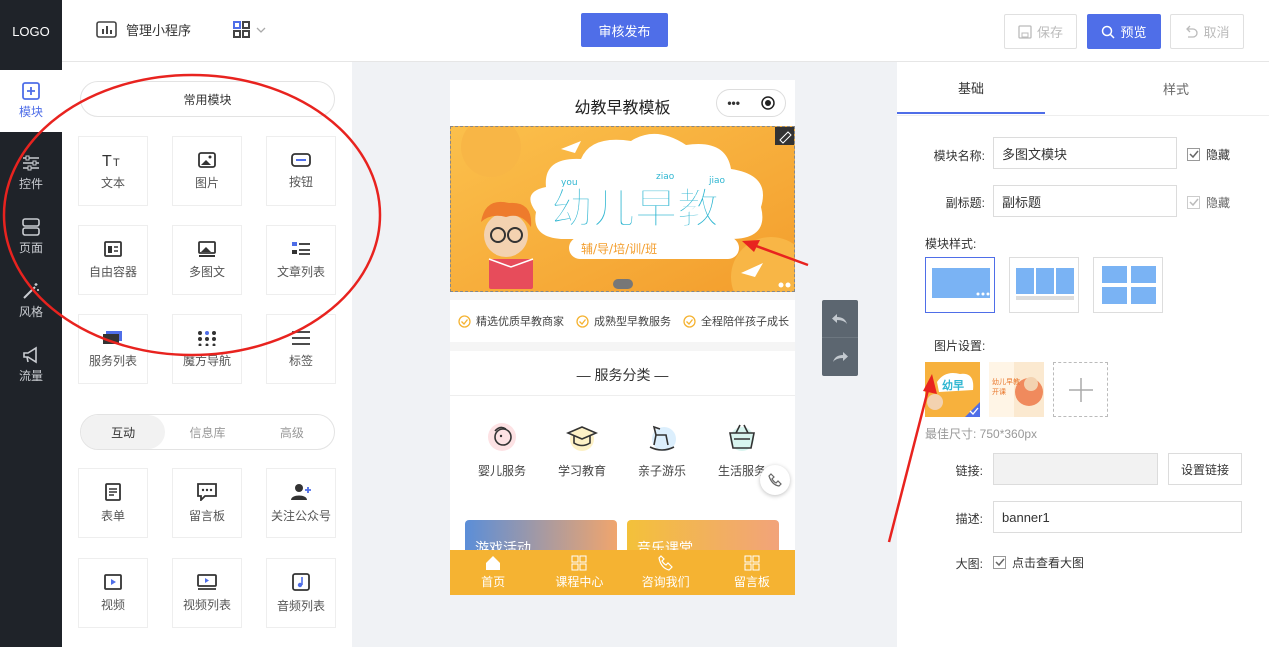  What do you see at coordinates (912, 458) in the screenshot?
I see `annotation-arrow-thumb` at bounding box center [912, 458].